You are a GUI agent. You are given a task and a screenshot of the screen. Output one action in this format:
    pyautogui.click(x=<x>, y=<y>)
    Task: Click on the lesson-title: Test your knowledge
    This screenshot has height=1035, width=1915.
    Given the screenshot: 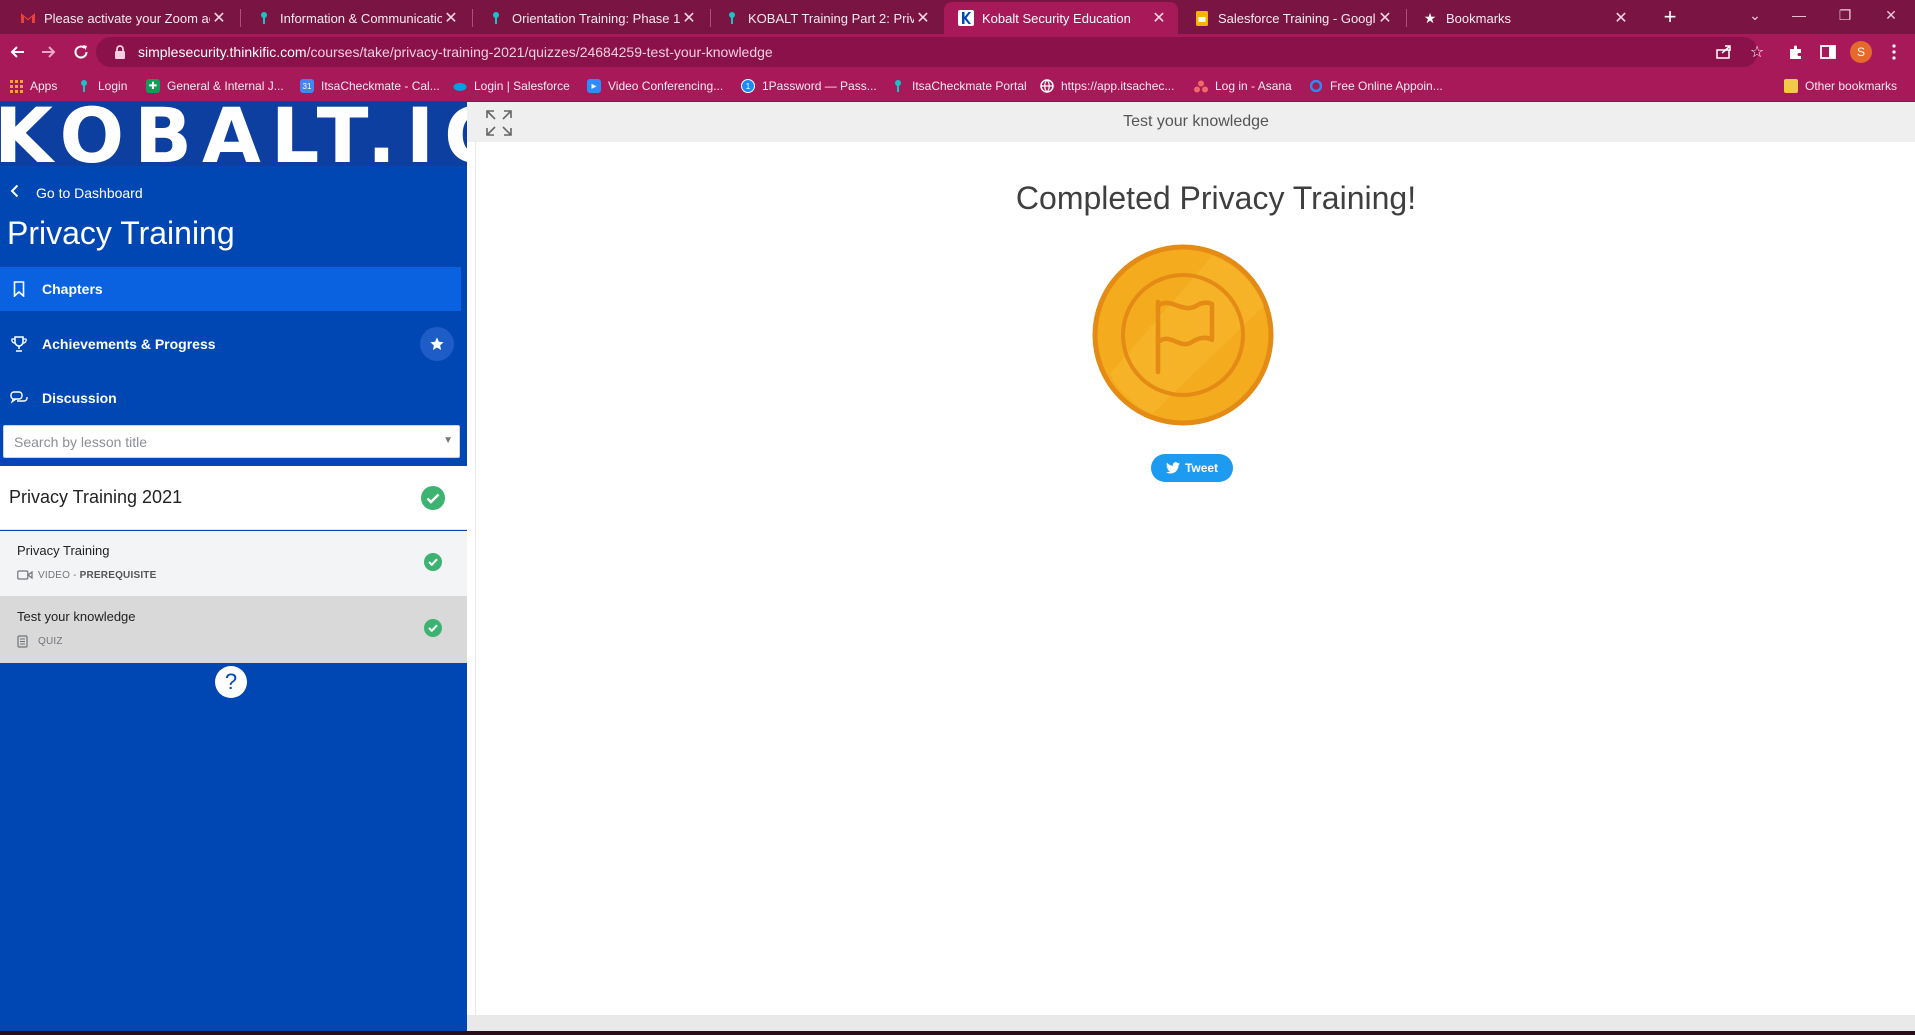 What is the action you would take?
    pyautogui.click(x=76, y=616)
    